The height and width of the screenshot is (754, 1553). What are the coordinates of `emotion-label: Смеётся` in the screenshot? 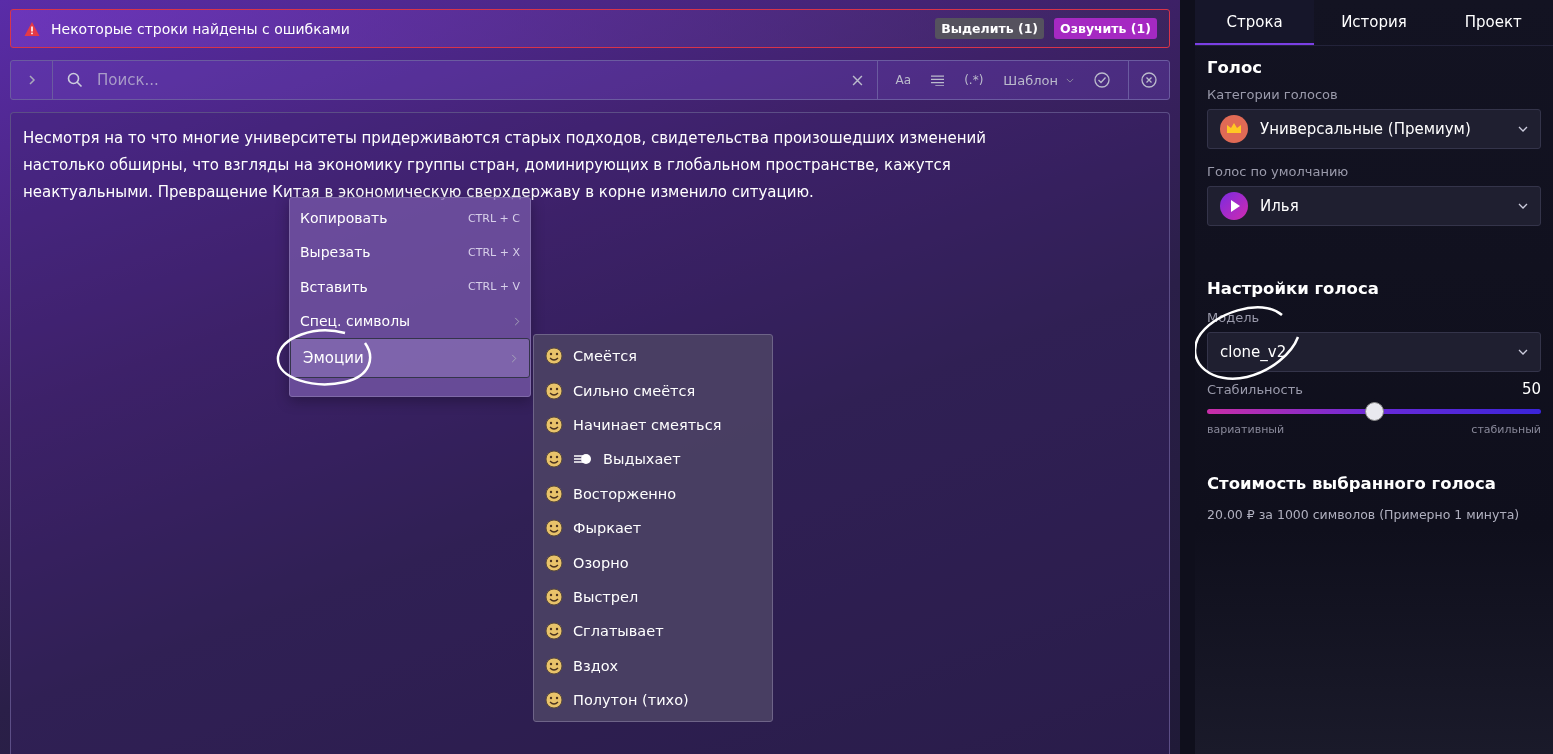 It's located at (605, 356).